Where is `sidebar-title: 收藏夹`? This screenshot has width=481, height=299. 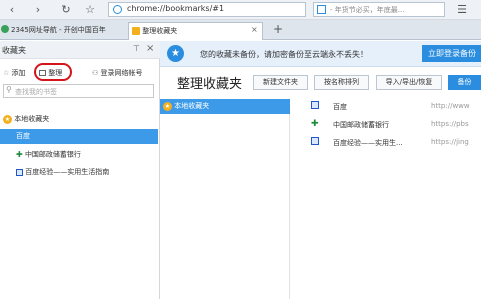 sidebar-title: 收藏夹 is located at coordinates (14, 50).